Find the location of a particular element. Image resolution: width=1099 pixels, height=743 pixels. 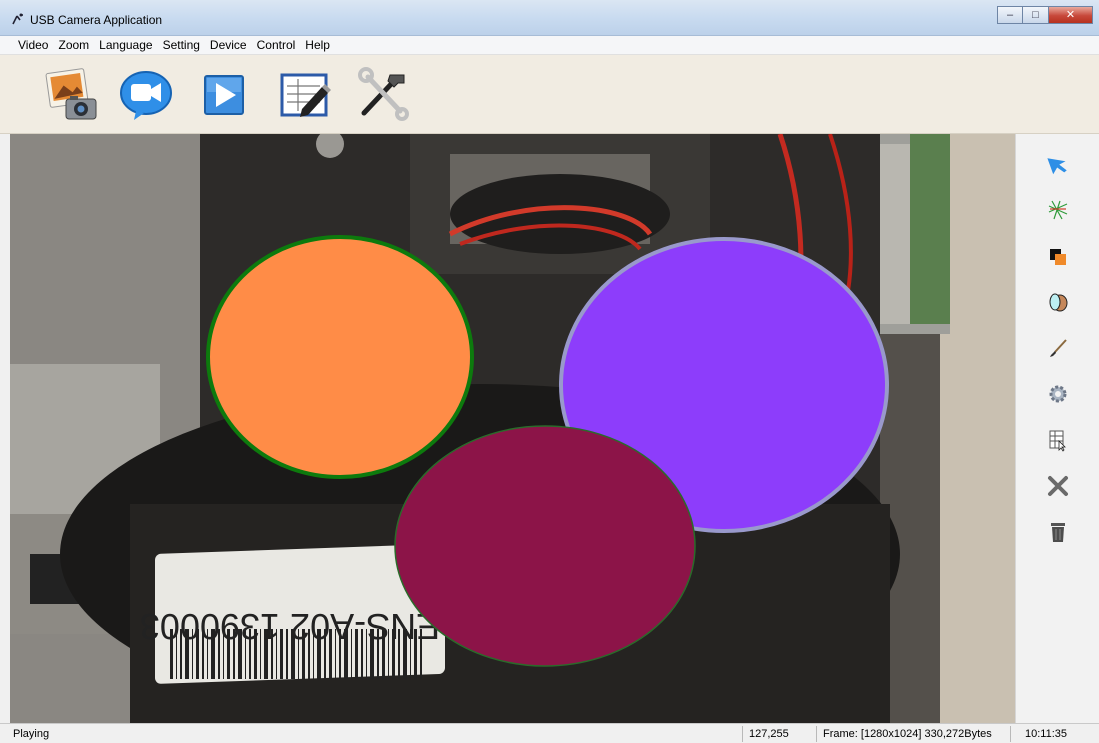

brush-icon is located at coordinates (1058, 348).